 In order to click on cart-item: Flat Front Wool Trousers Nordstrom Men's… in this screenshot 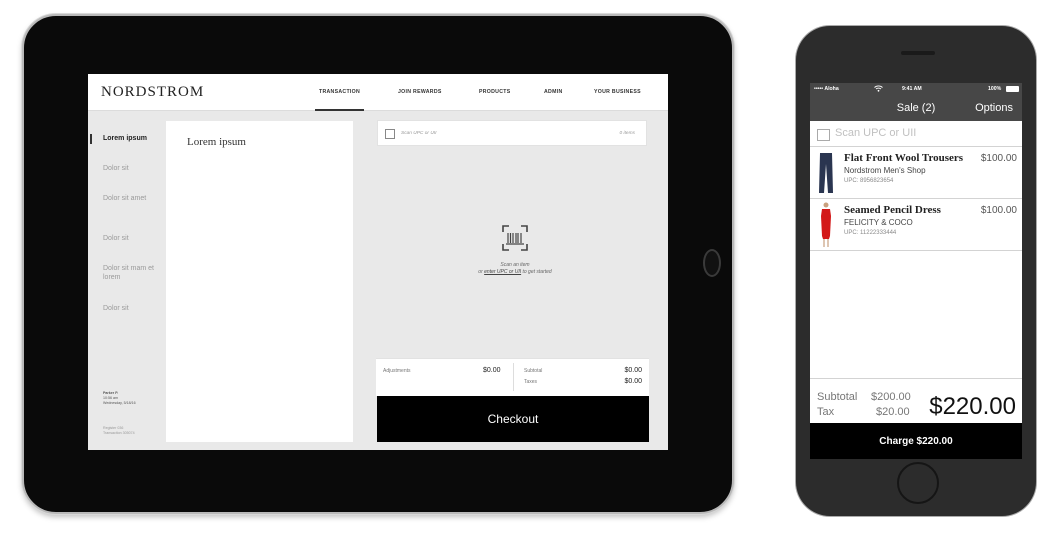, I will do `click(916, 173)`.